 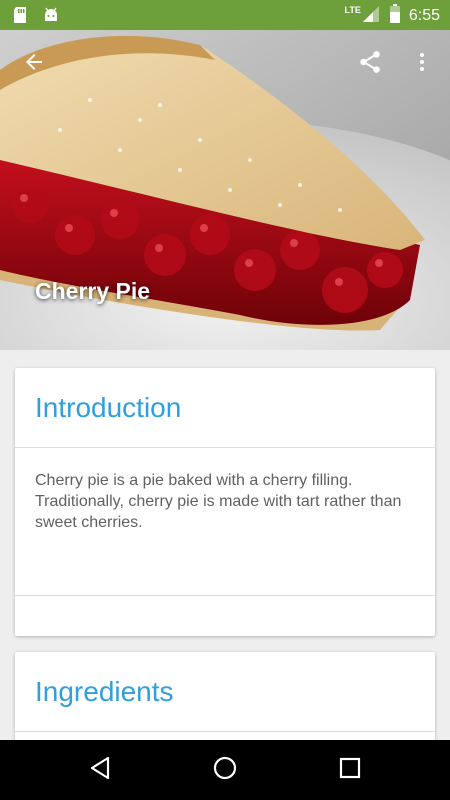 I want to click on introduction-title: Introduction, so click(x=108, y=407).